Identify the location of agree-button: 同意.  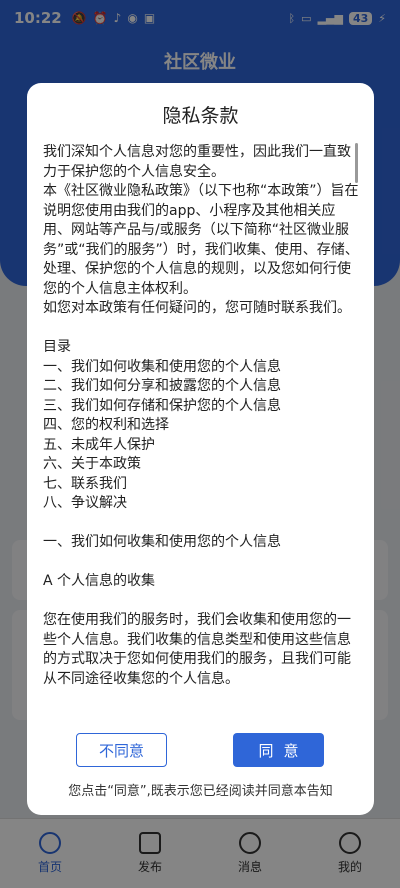
(278, 750).